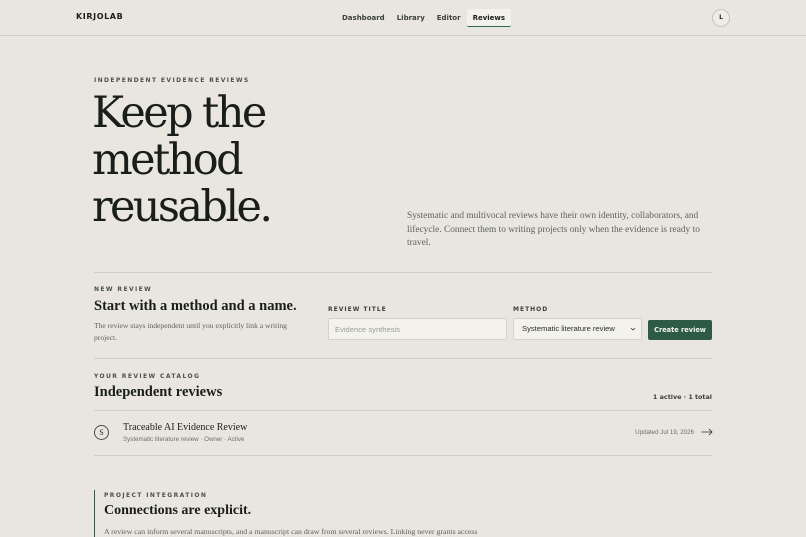 The width and height of the screenshot is (806, 537). I want to click on chevron-down-icon, so click(633, 329).